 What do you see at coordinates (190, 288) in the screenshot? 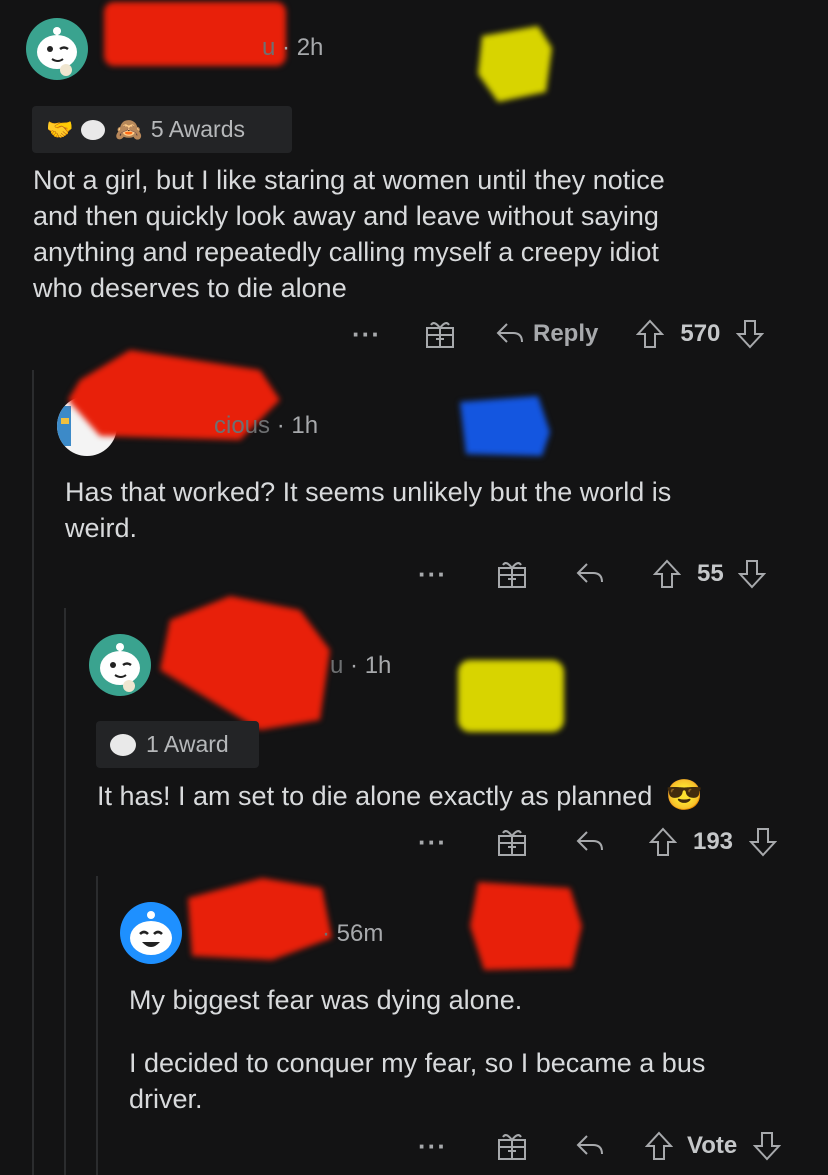
I see `comment-body-line: who deserves to die alone` at bounding box center [190, 288].